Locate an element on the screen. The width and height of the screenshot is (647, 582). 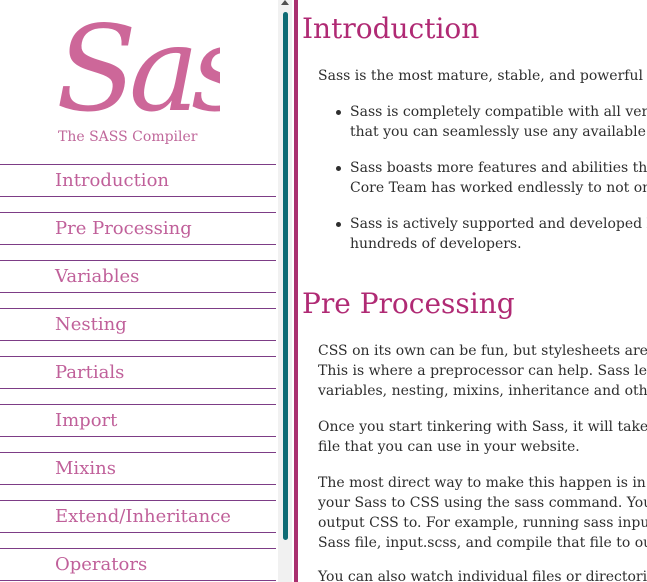
nav-item-label: Introduction is located at coordinates (112, 180).